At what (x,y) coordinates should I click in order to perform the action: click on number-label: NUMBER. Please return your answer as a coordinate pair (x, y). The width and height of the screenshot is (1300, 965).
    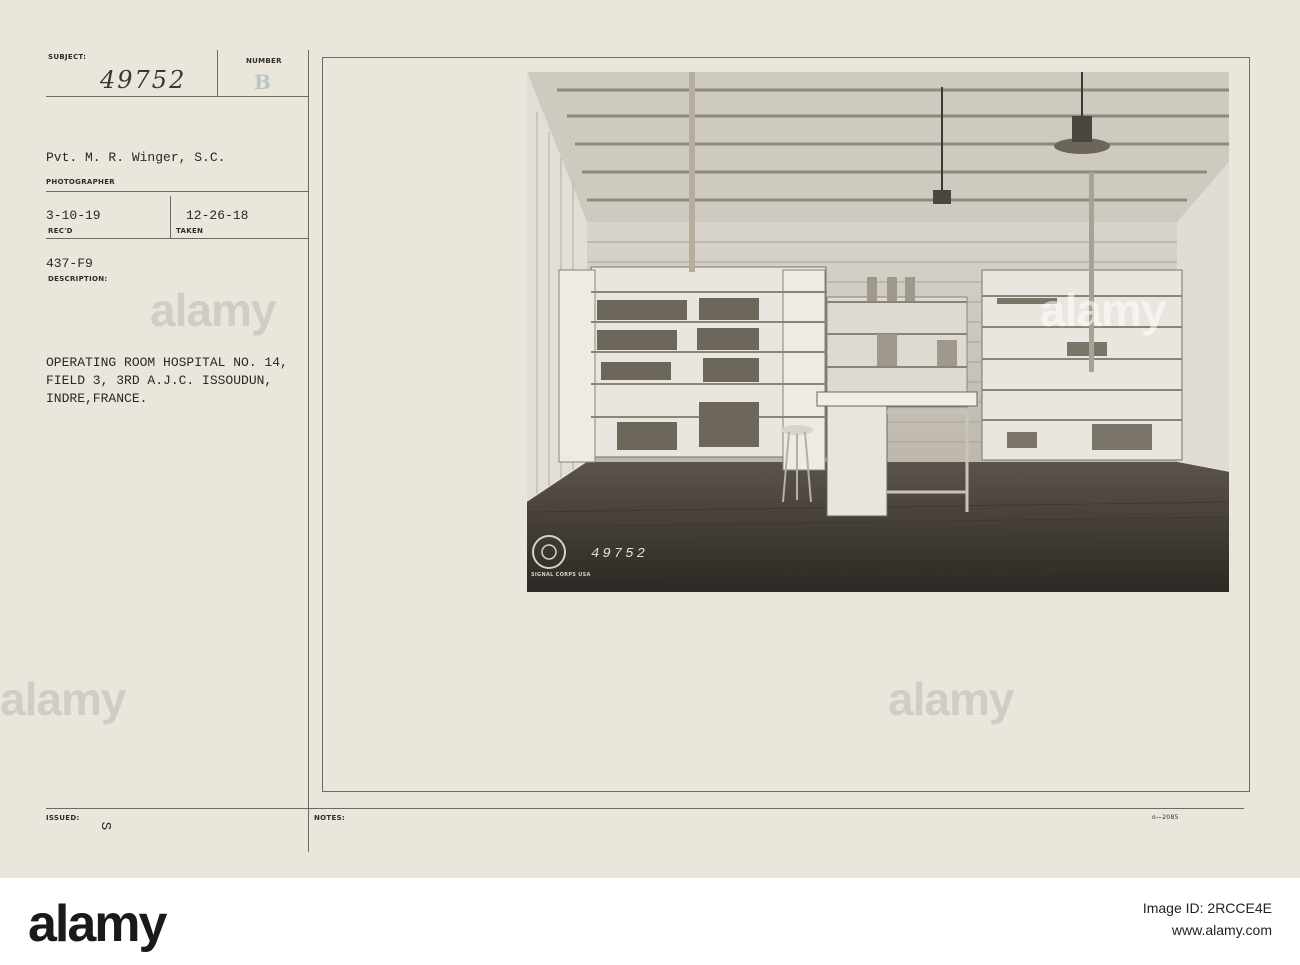
    Looking at the image, I should click on (264, 61).